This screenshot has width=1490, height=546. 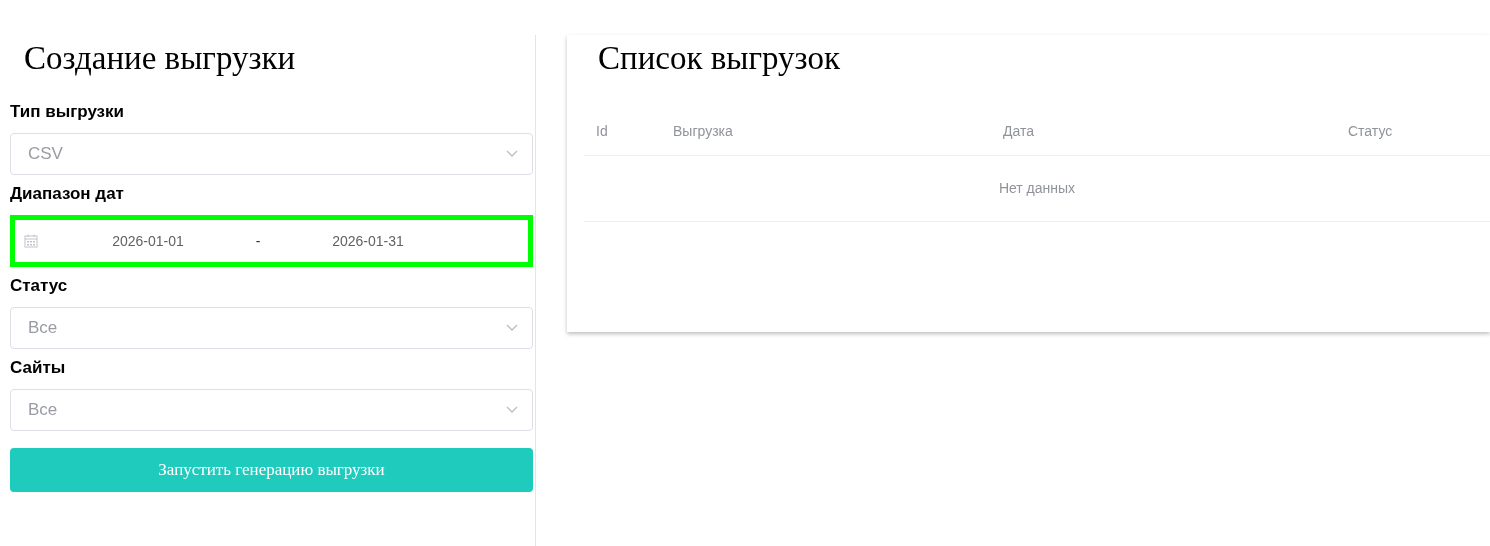 What do you see at coordinates (1037, 188) in the screenshot?
I see `empty-table-text: Нет данных` at bounding box center [1037, 188].